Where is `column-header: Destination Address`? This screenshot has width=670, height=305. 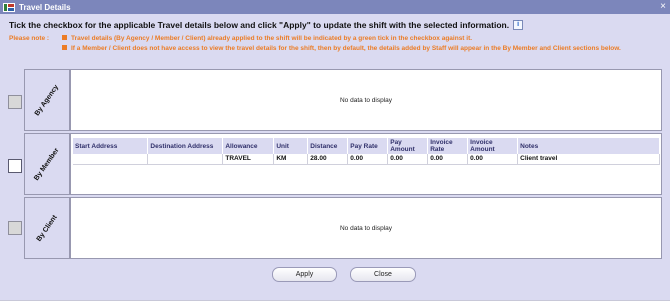
column-header: Destination Address is located at coordinates (185, 146).